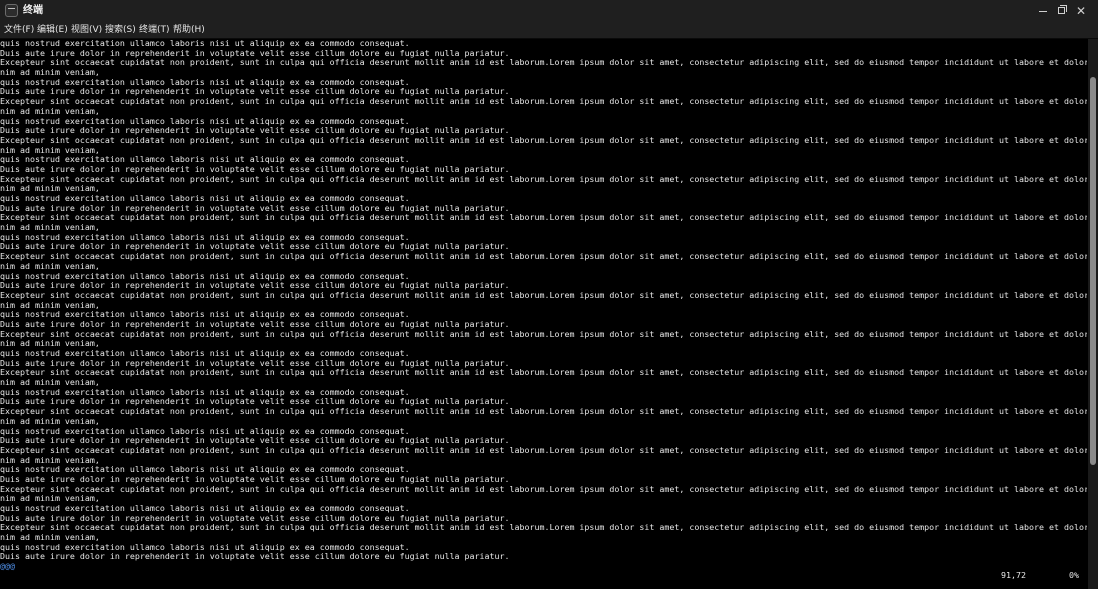 The image size is (1098, 589). I want to click on menu-file: 文件(F), so click(19, 30).